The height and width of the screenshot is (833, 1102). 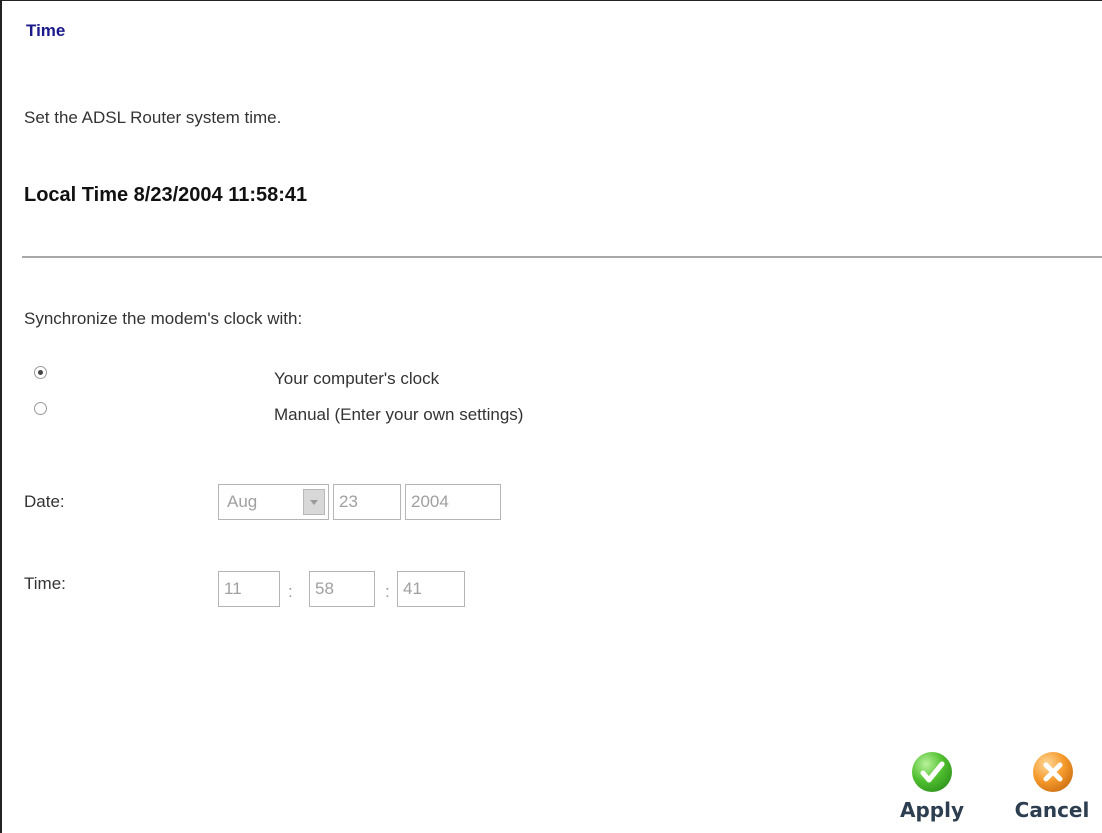 I want to click on chevron-down-icon, so click(x=314, y=502).